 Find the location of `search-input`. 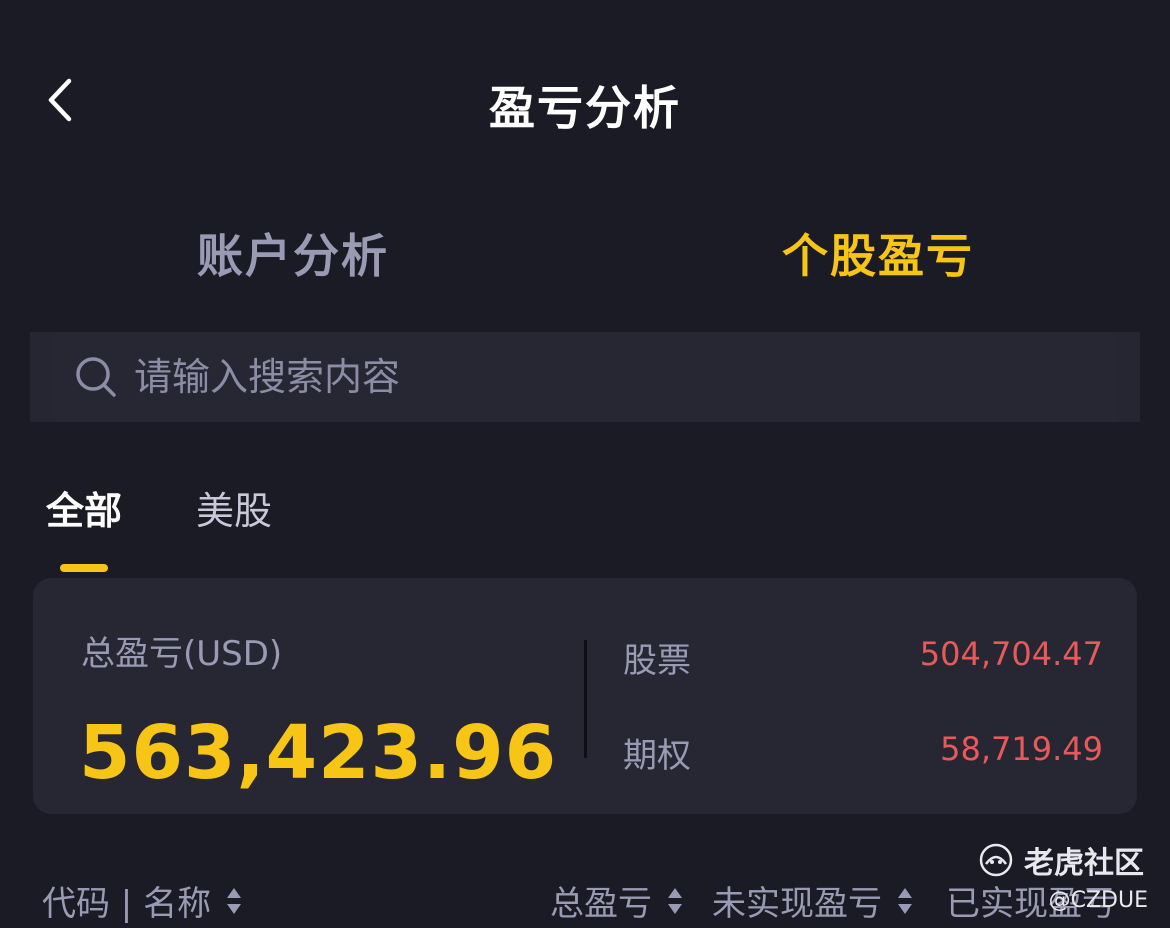

search-input is located at coordinates (584, 377).